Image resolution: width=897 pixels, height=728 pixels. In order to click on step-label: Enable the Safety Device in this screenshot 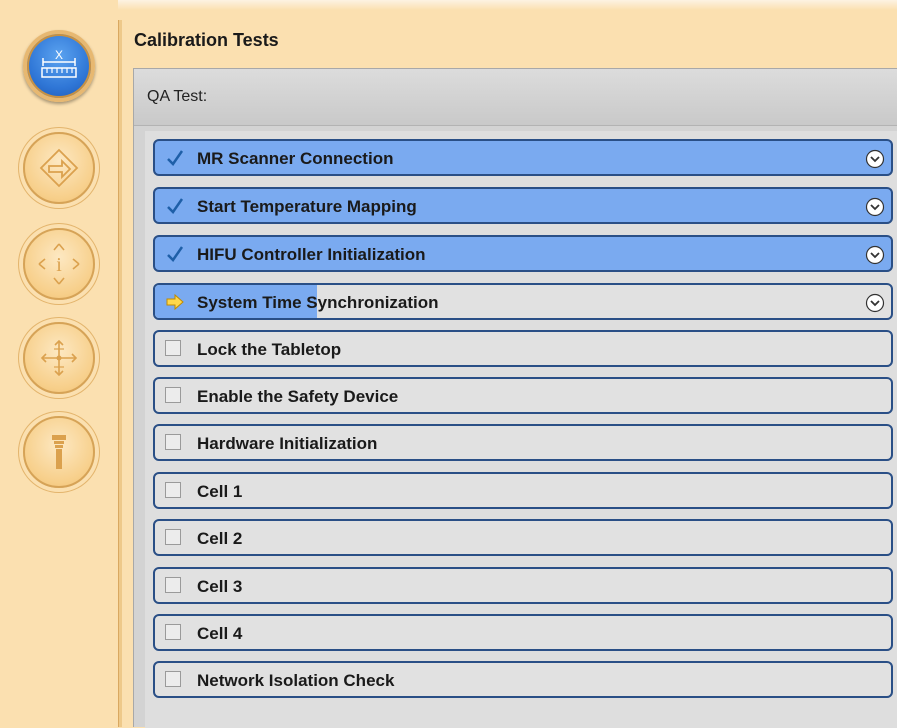, I will do `click(298, 396)`.